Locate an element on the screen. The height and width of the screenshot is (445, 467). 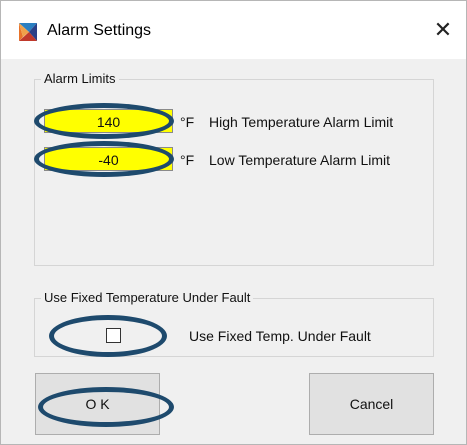
ok-button: O K is located at coordinates (97, 404).